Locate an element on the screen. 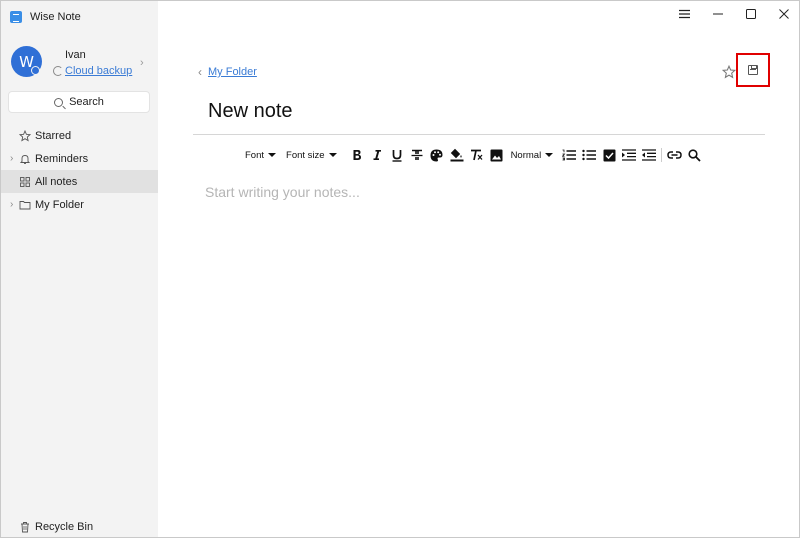 Image resolution: width=800 pixels, height=538 pixels. sidebar-item-label: Reminders is located at coordinates (62, 158).